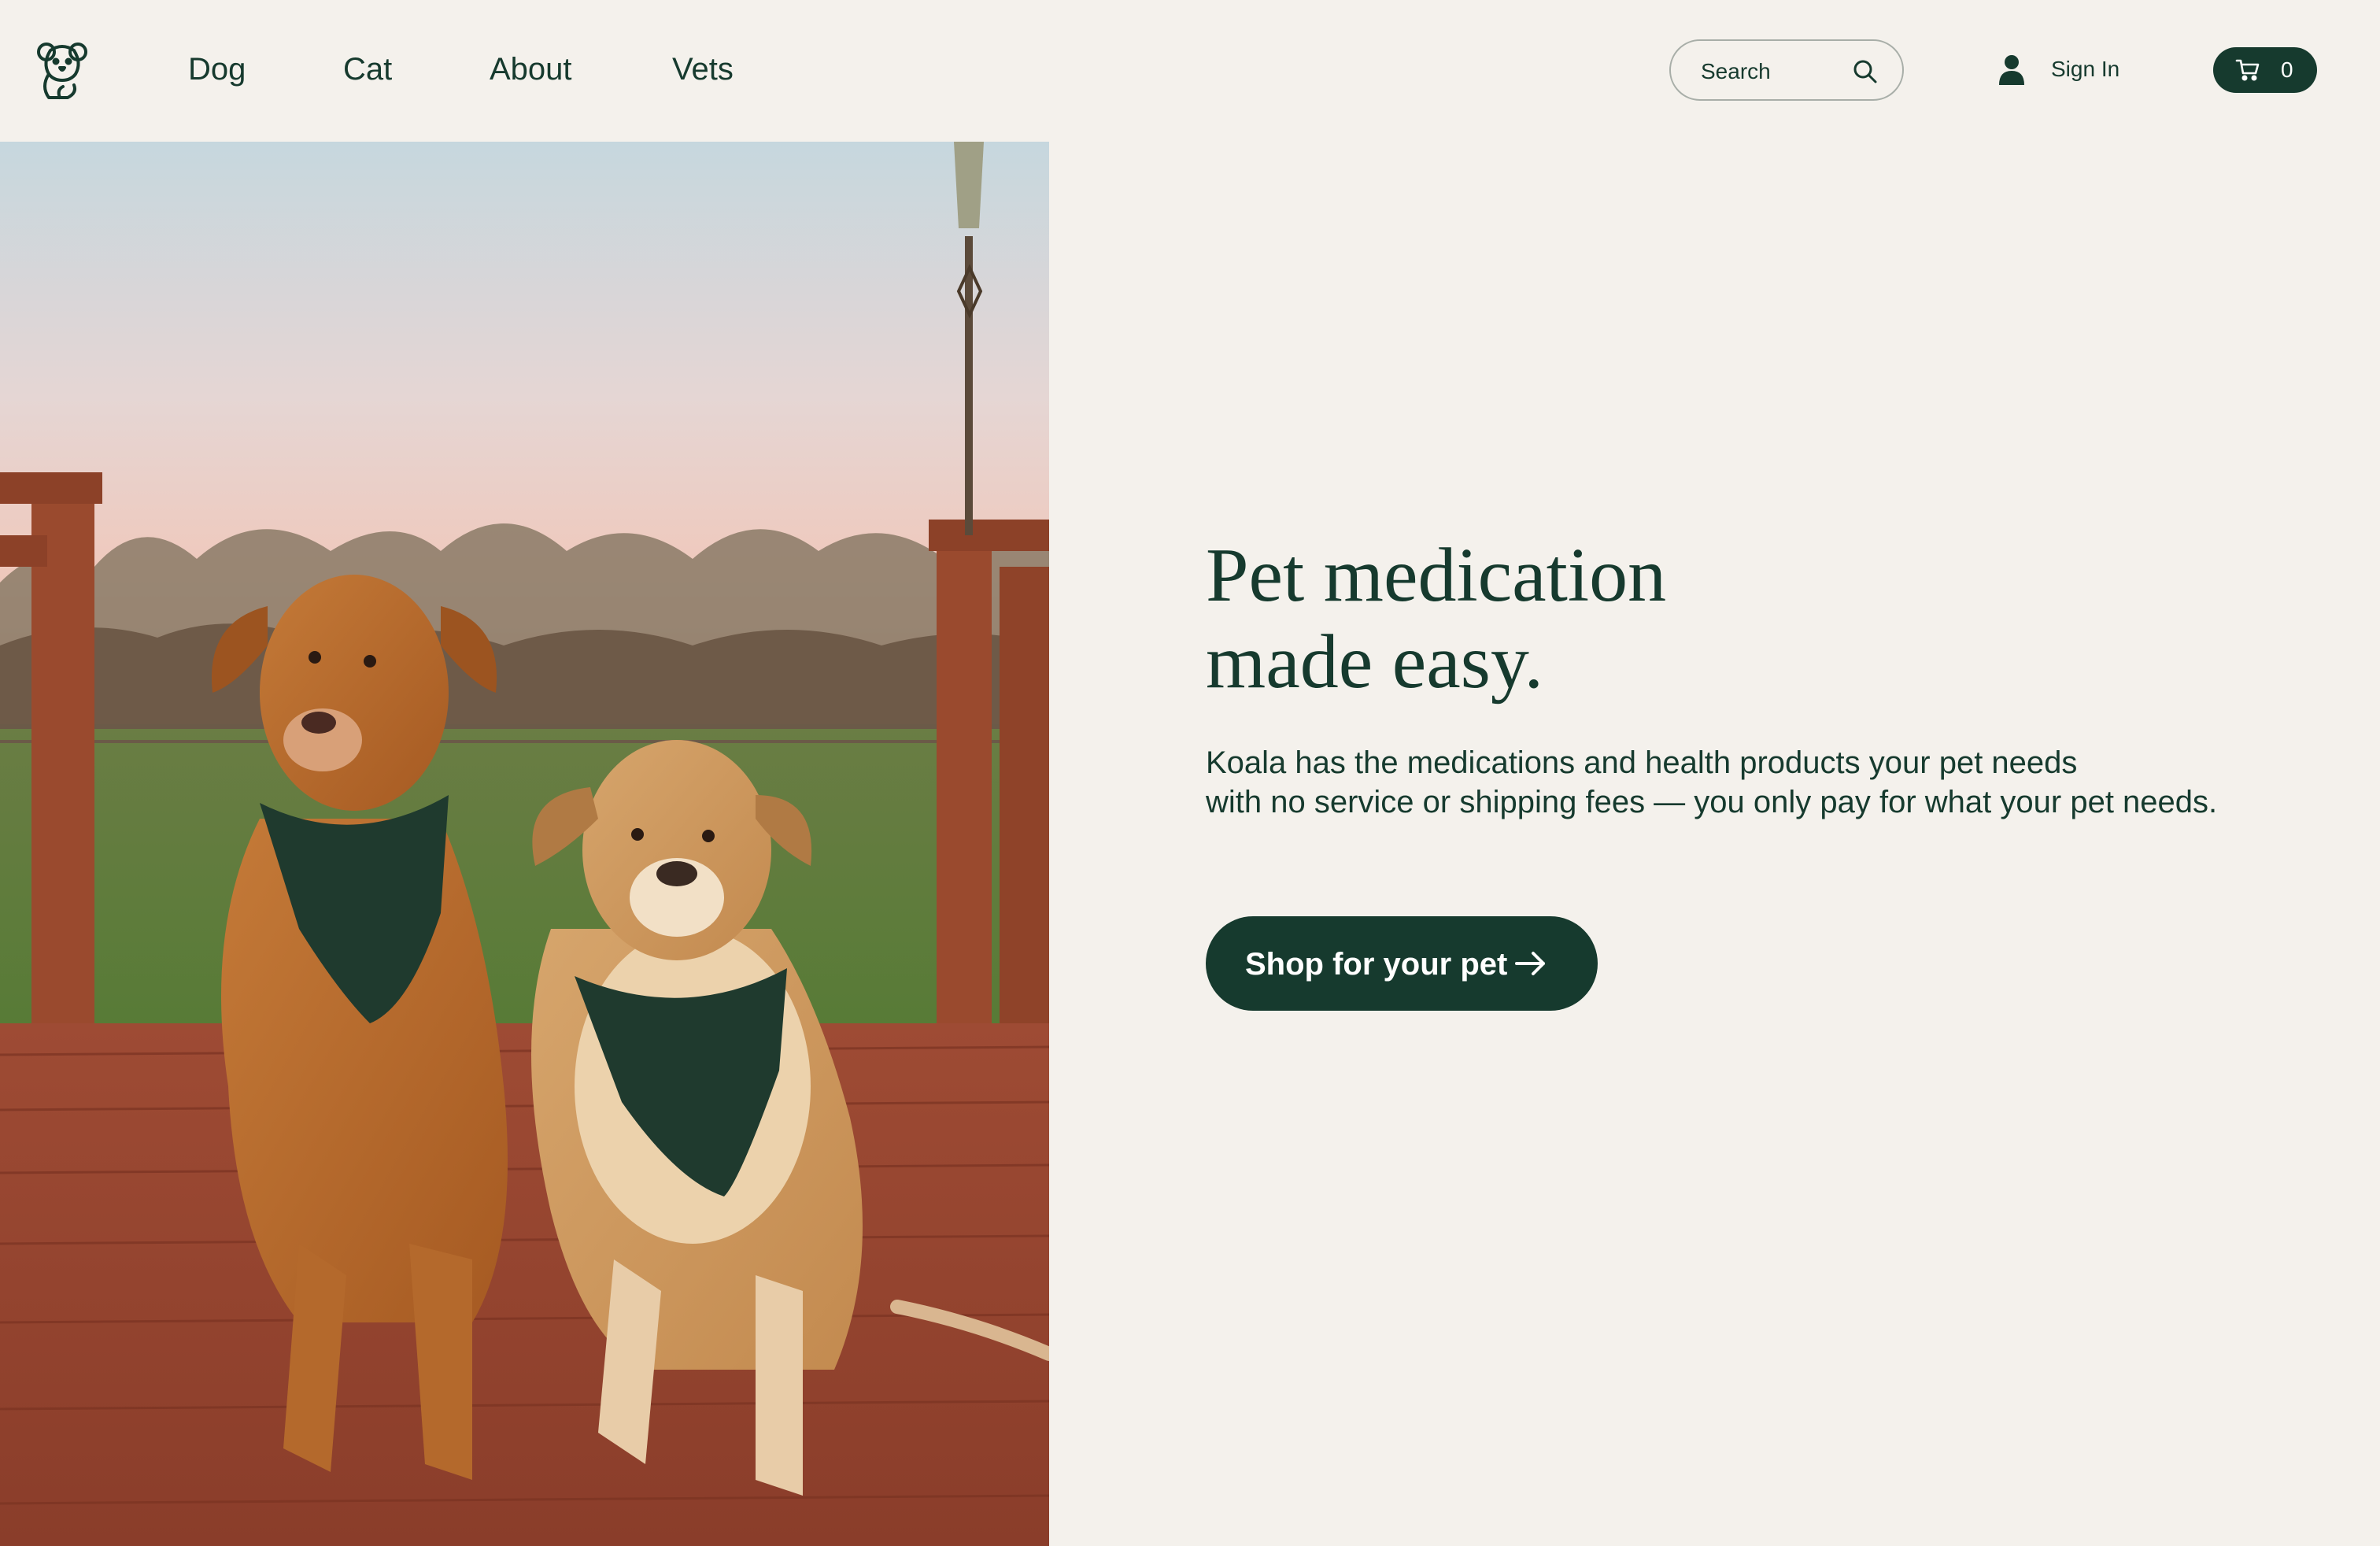 This screenshot has width=2380, height=1546. I want to click on cart-count: 0, so click(2287, 69).